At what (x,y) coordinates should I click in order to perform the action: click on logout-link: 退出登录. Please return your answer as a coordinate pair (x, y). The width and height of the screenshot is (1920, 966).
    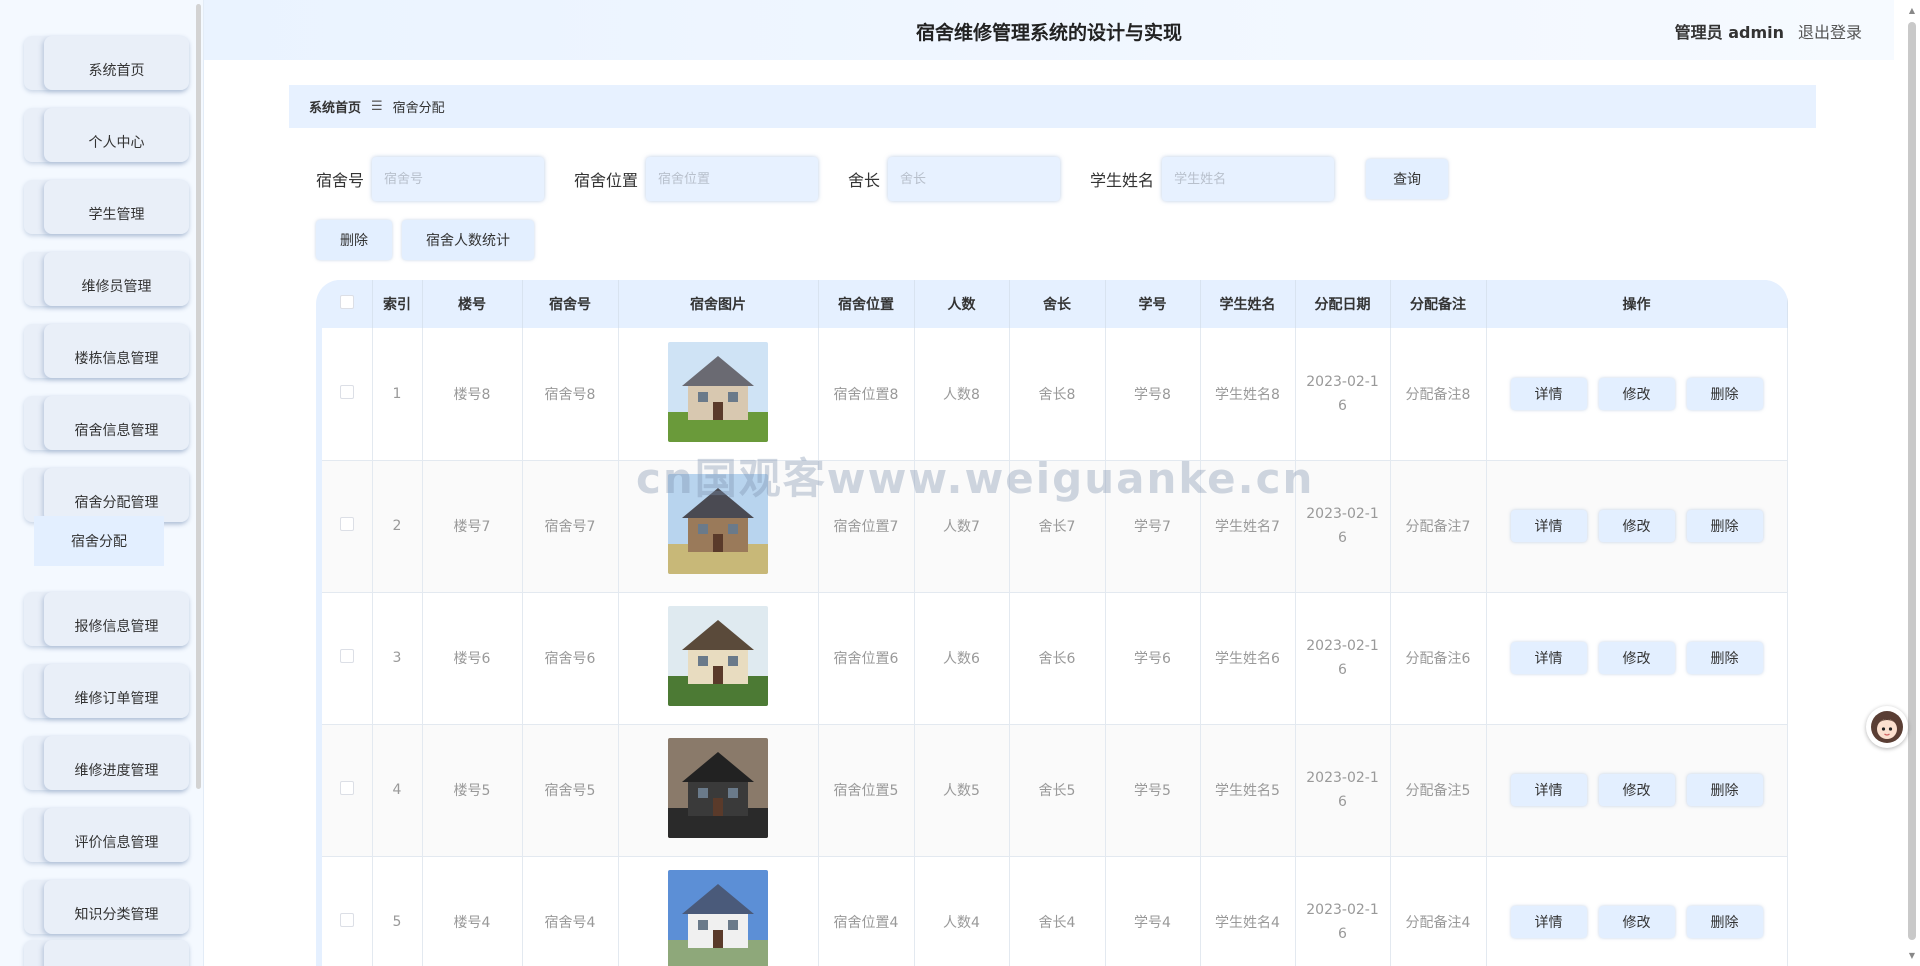
    Looking at the image, I should click on (1830, 31).